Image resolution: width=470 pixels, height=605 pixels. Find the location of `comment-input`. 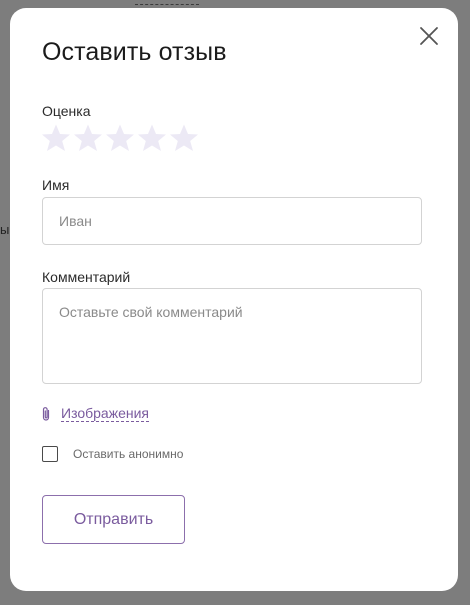

comment-input is located at coordinates (232, 336).